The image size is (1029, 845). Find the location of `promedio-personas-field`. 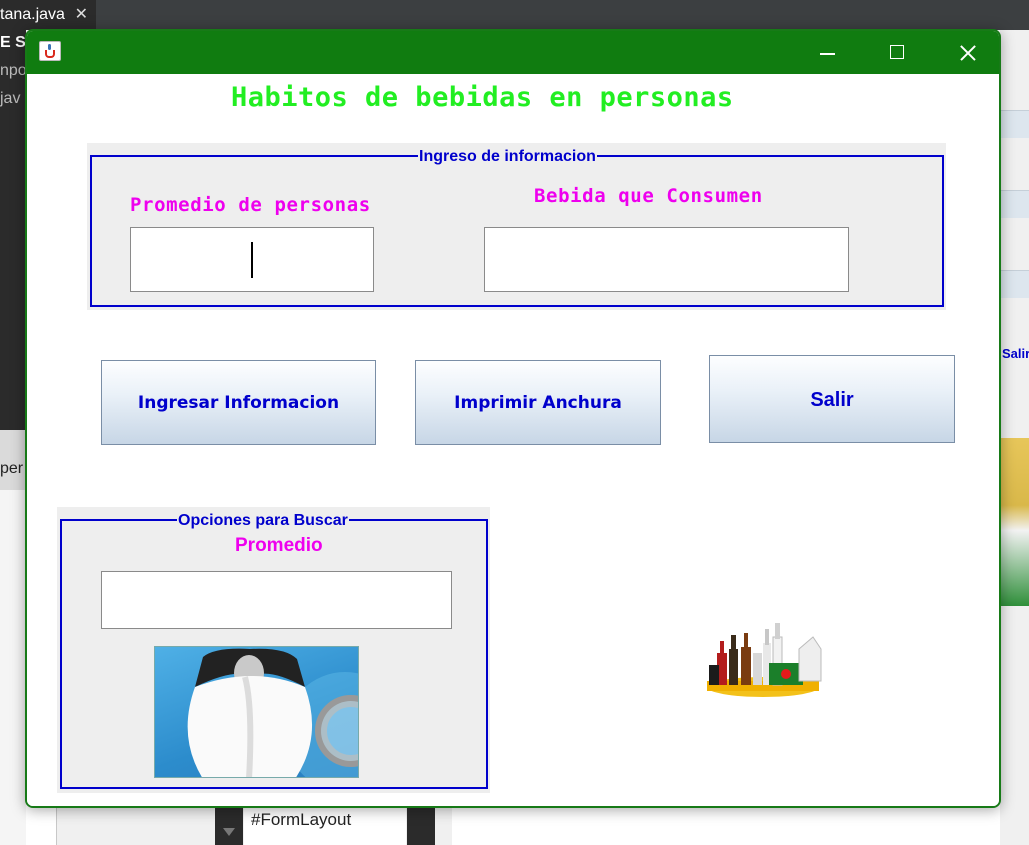

promedio-personas-field is located at coordinates (252, 259).